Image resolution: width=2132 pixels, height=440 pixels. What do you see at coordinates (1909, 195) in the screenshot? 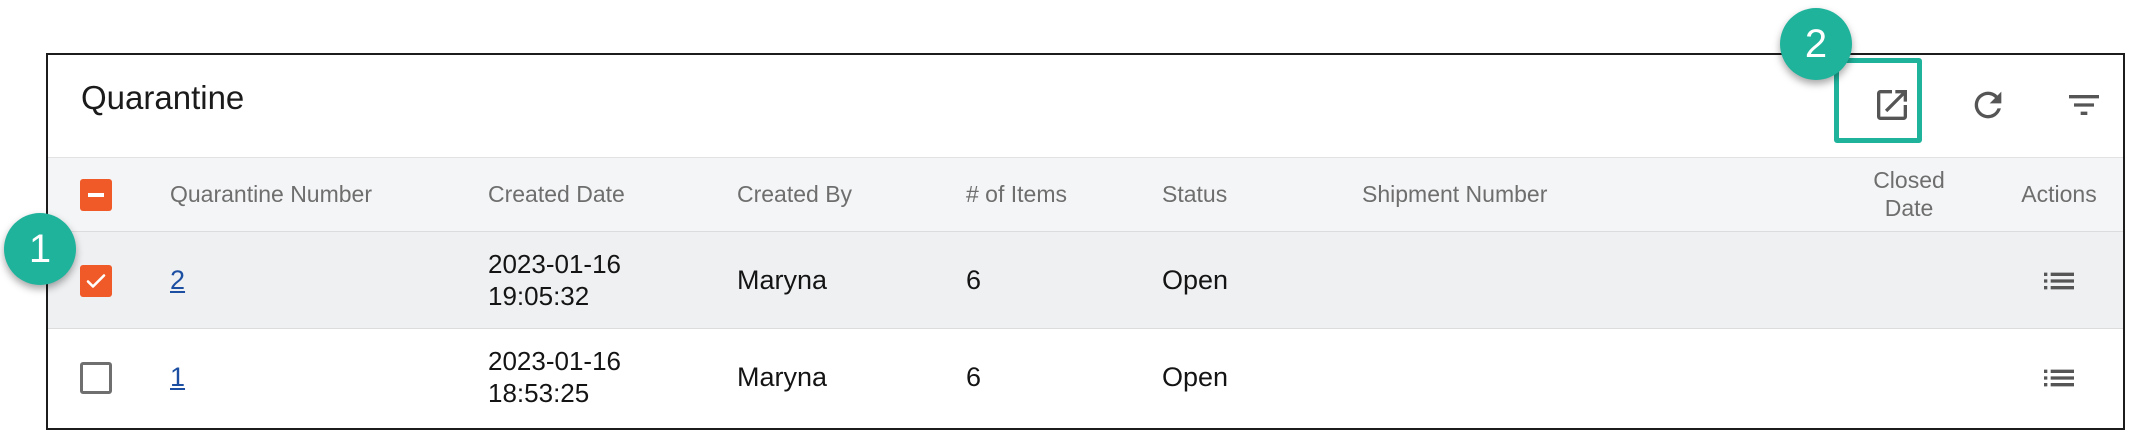
I see `column-header-closed-date: Closed Date` at bounding box center [1909, 195].